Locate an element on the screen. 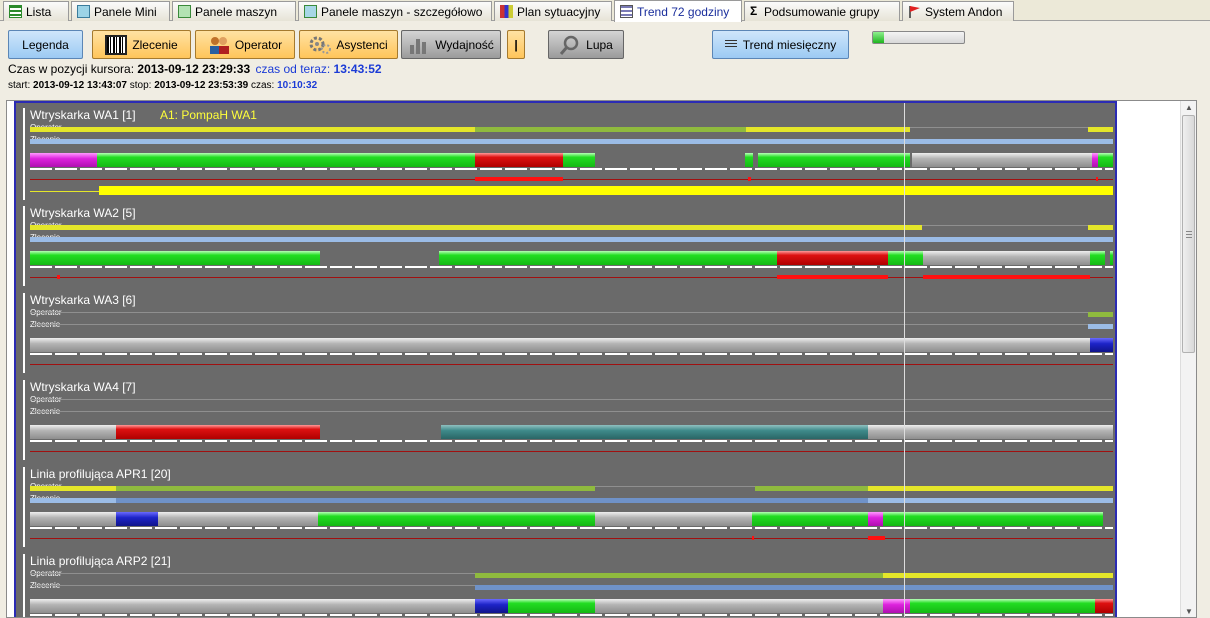  status-segment-other is located at coordinates (654, 432).